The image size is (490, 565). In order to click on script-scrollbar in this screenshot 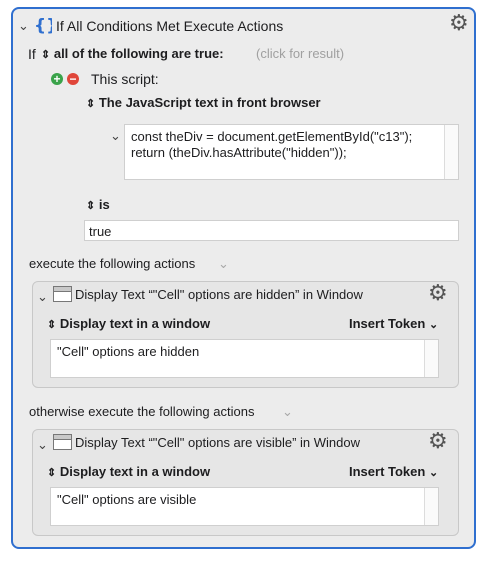, I will do `click(451, 152)`.